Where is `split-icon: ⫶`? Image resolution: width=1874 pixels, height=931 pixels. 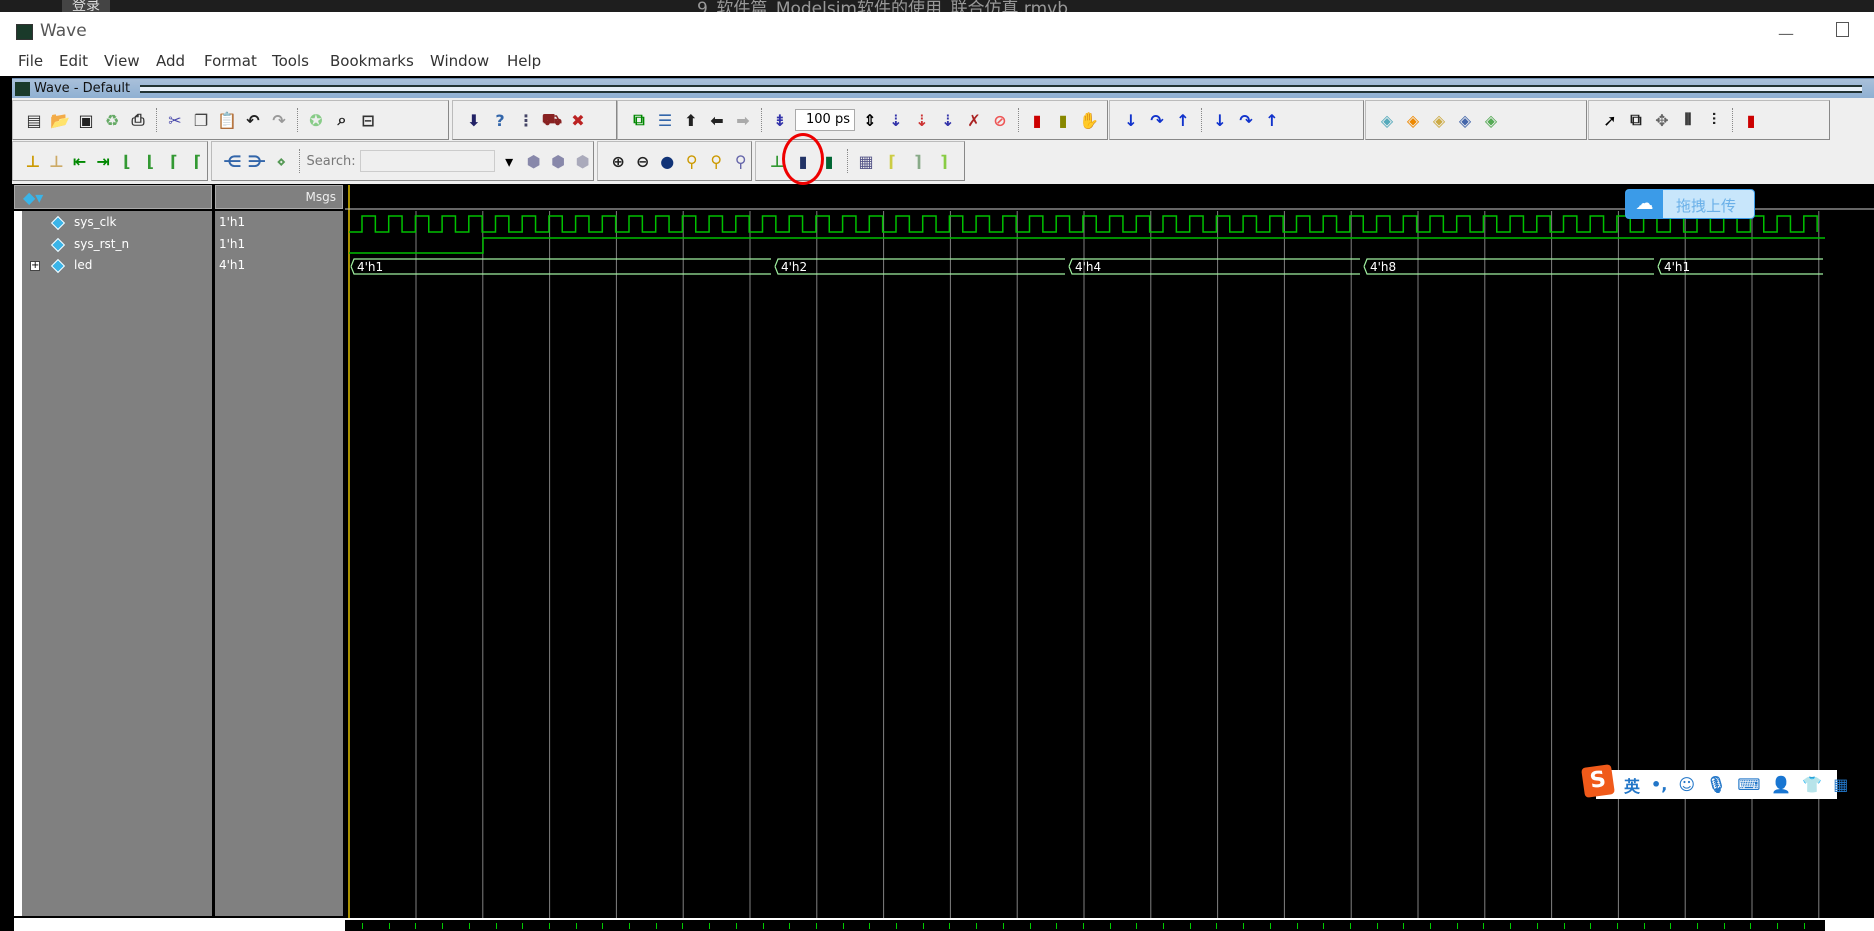
split-icon: ⫶ is located at coordinates (1714, 120).